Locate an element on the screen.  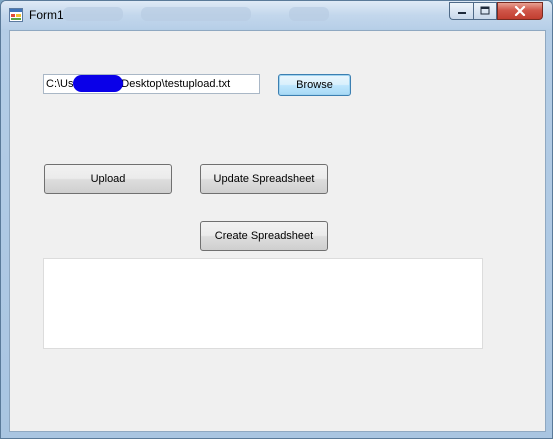
update-spreadsheet-button: Update Spreadsheet is located at coordinates (264, 179).